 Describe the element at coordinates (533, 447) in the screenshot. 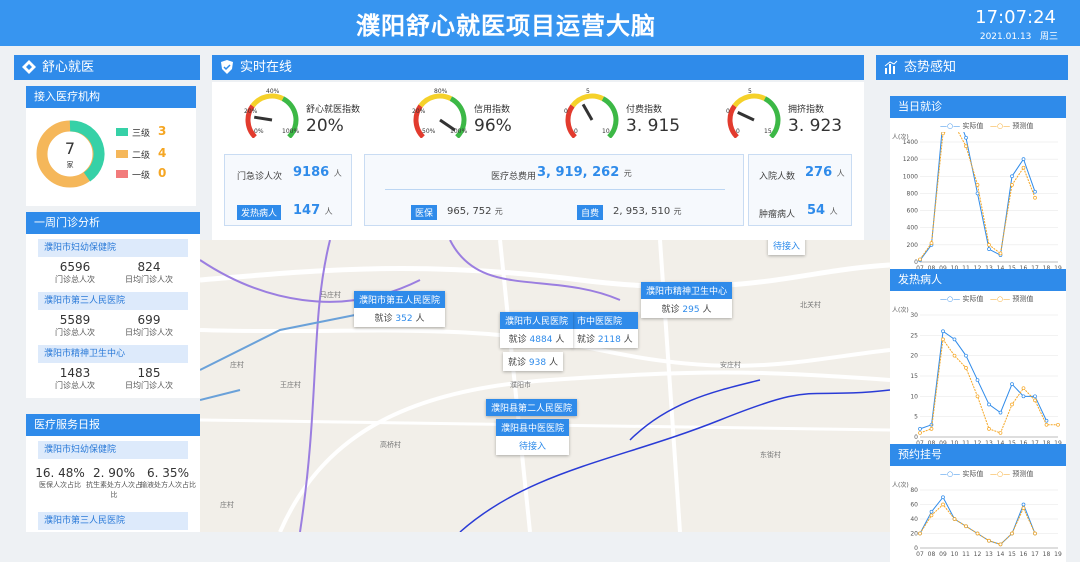

I see `popup-status: 待接入` at that location.